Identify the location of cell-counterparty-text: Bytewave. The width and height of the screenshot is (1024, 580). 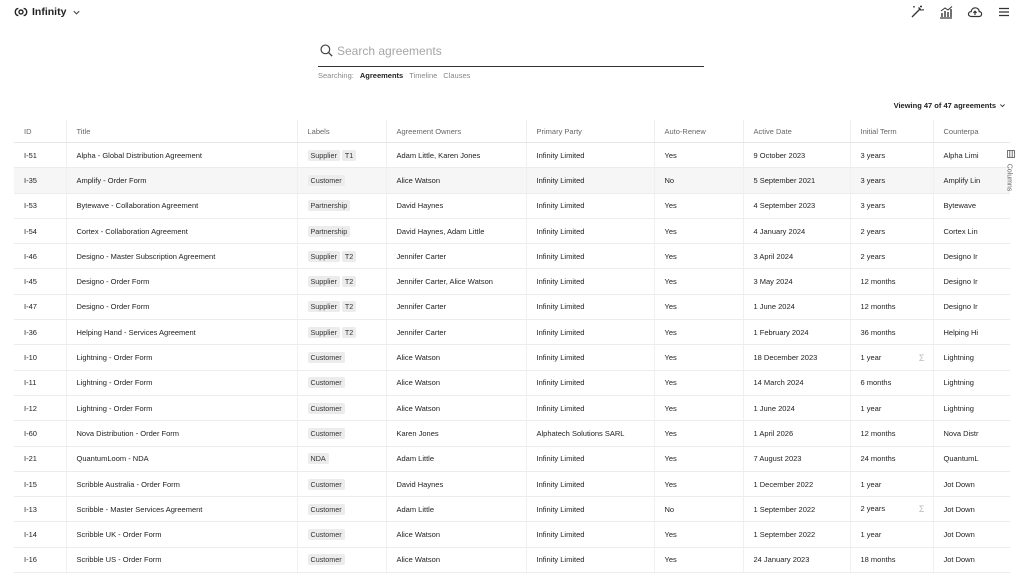
(960, 206).